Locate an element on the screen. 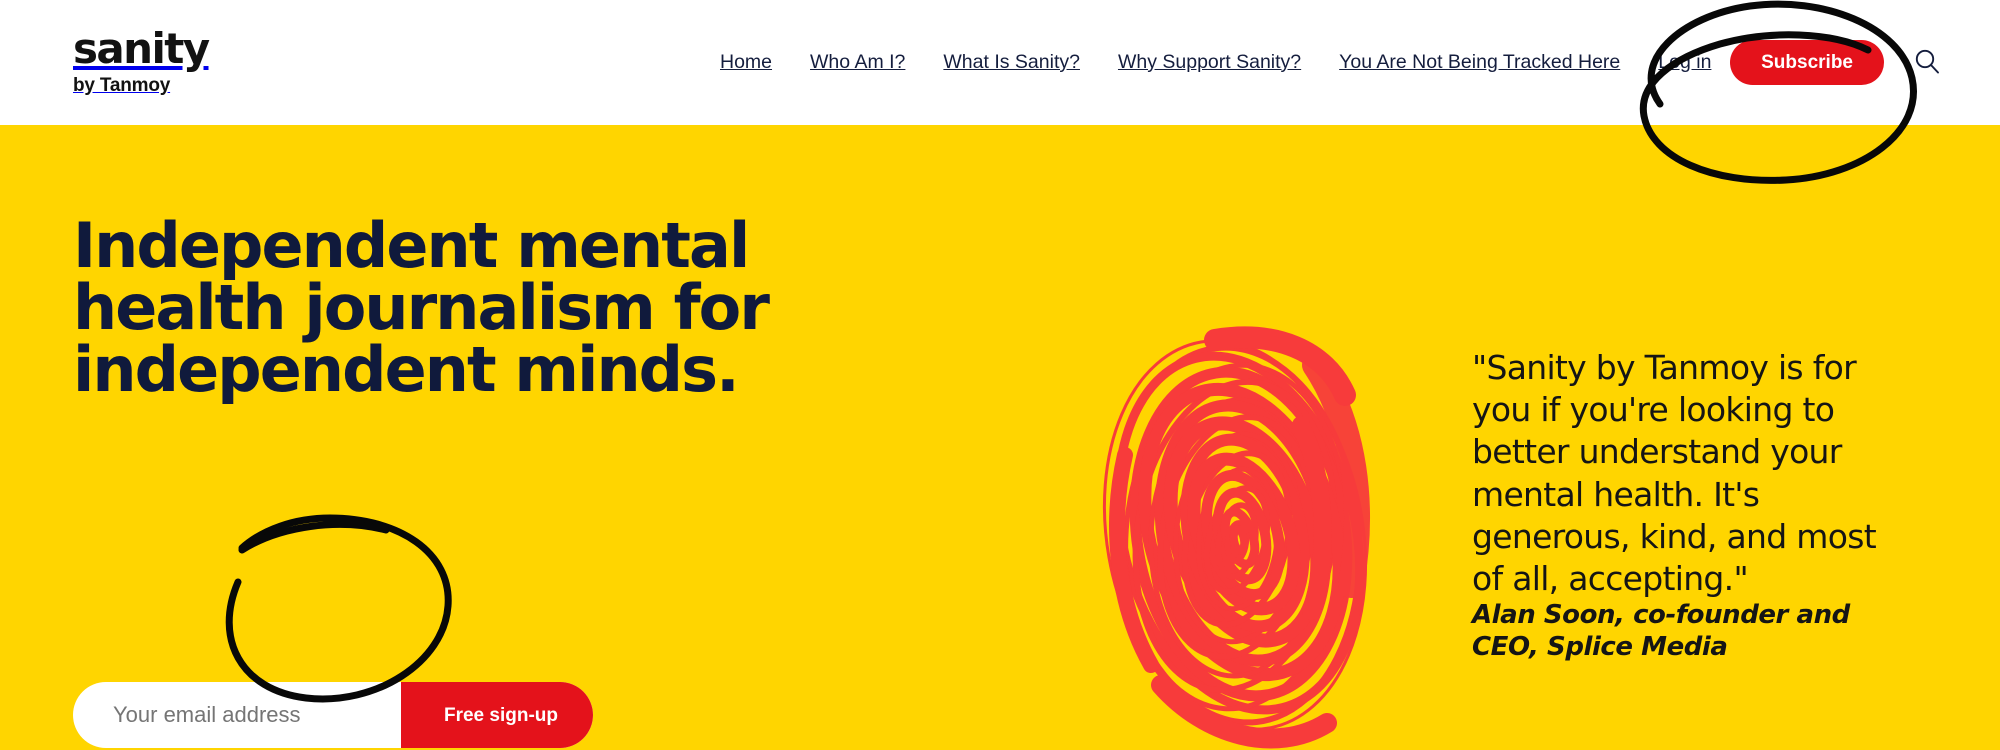 The width and height of the screenshot is (2000, 750). free-signup-button: Free sign-up is located at coordinates (497, 715).